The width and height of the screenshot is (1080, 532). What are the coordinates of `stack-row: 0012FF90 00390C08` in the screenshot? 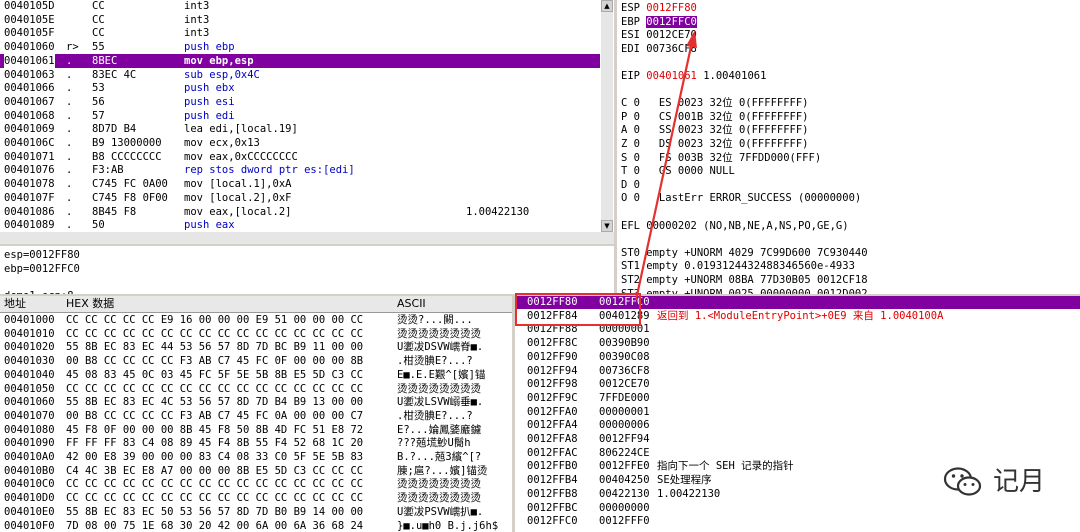 It's located at (797, 357).